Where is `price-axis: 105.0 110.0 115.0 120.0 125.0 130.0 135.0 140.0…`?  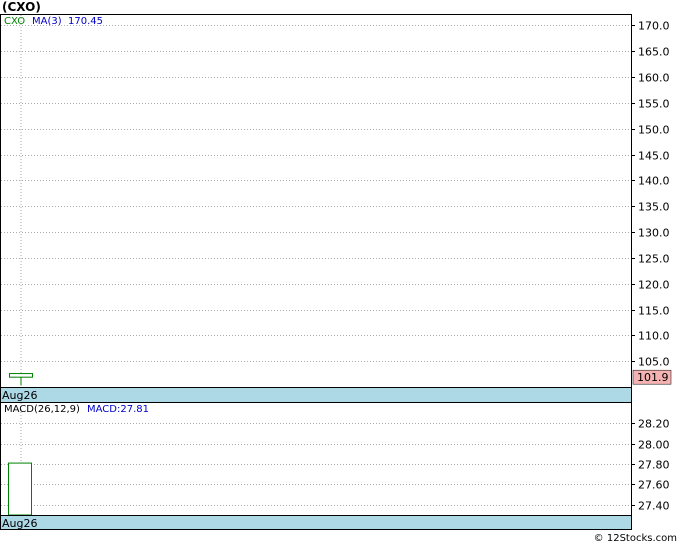 price-axis: 105.0 110.0 115.0 120.0 125.0 130.0 135.0 140.0… is located at coordinates (650, 194).